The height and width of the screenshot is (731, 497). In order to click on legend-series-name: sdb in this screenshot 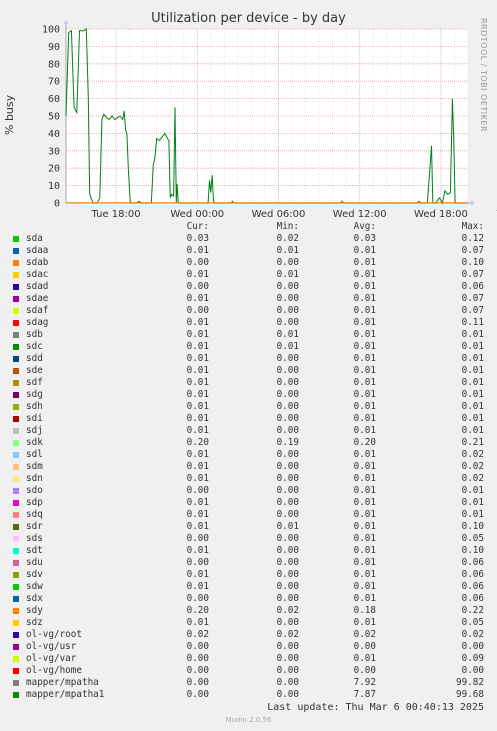, I will do `click(34, 334)`.